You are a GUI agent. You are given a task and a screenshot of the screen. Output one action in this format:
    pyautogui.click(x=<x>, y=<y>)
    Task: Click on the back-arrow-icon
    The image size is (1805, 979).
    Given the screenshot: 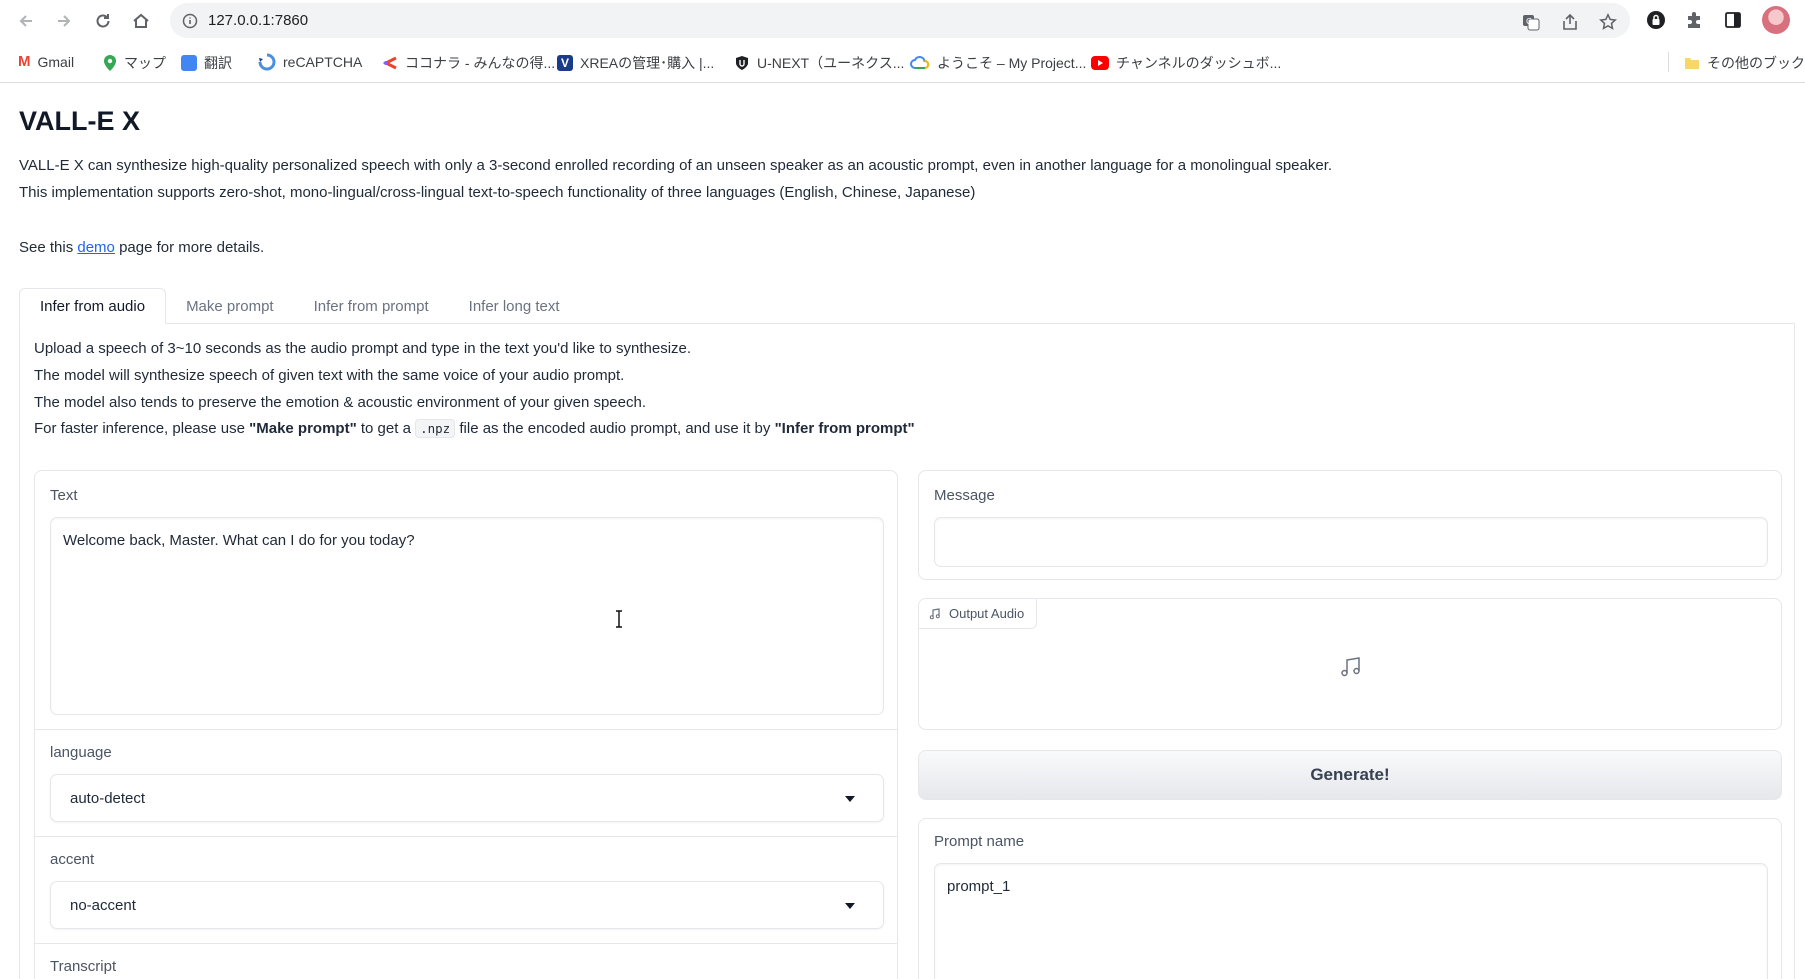 What is the action you would take?
    pyautogui.click(x=25, y=21)
    